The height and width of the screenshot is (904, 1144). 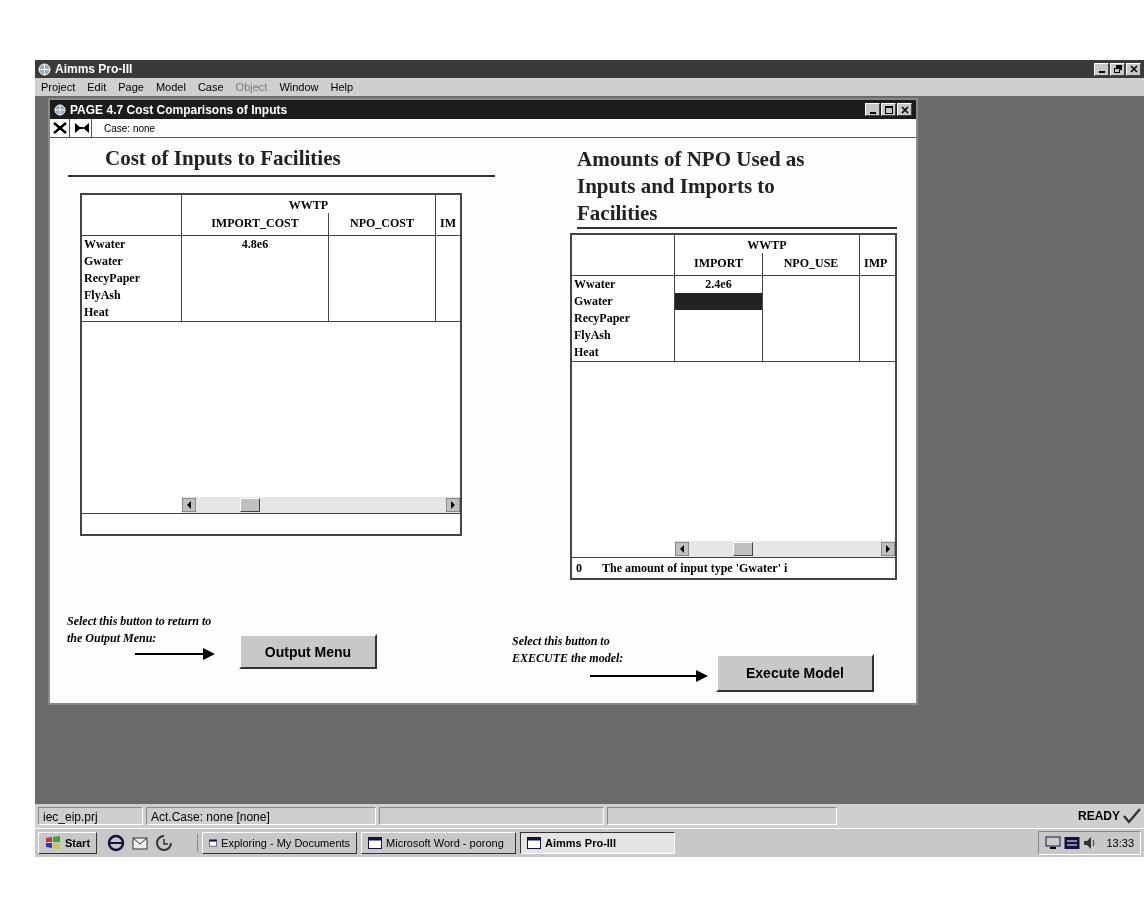 What do you see at coordinates (568, 650) in the screenshot?
I see `instruction-text: Select this button to EXECUTE the model:` at bounding box center [568, 650].